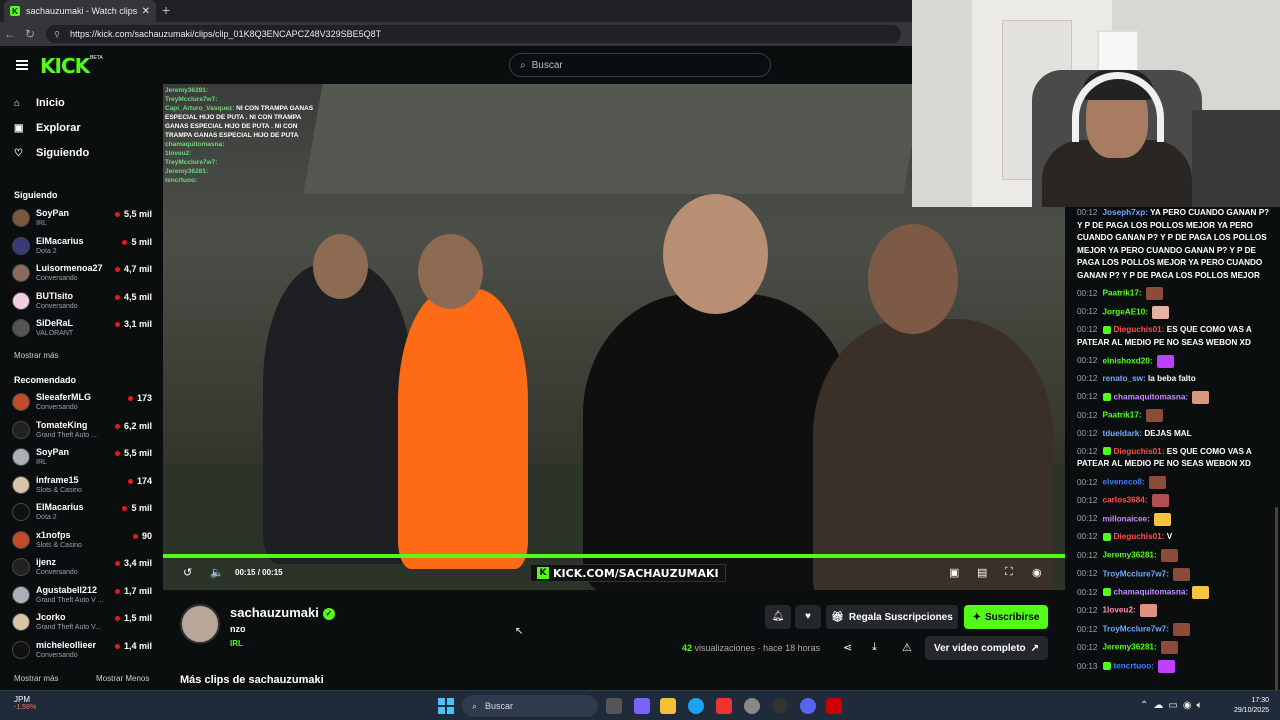  Describe the element at coordinates (614, 556) in the screenshot. I see `video-progress-bar` at that location.